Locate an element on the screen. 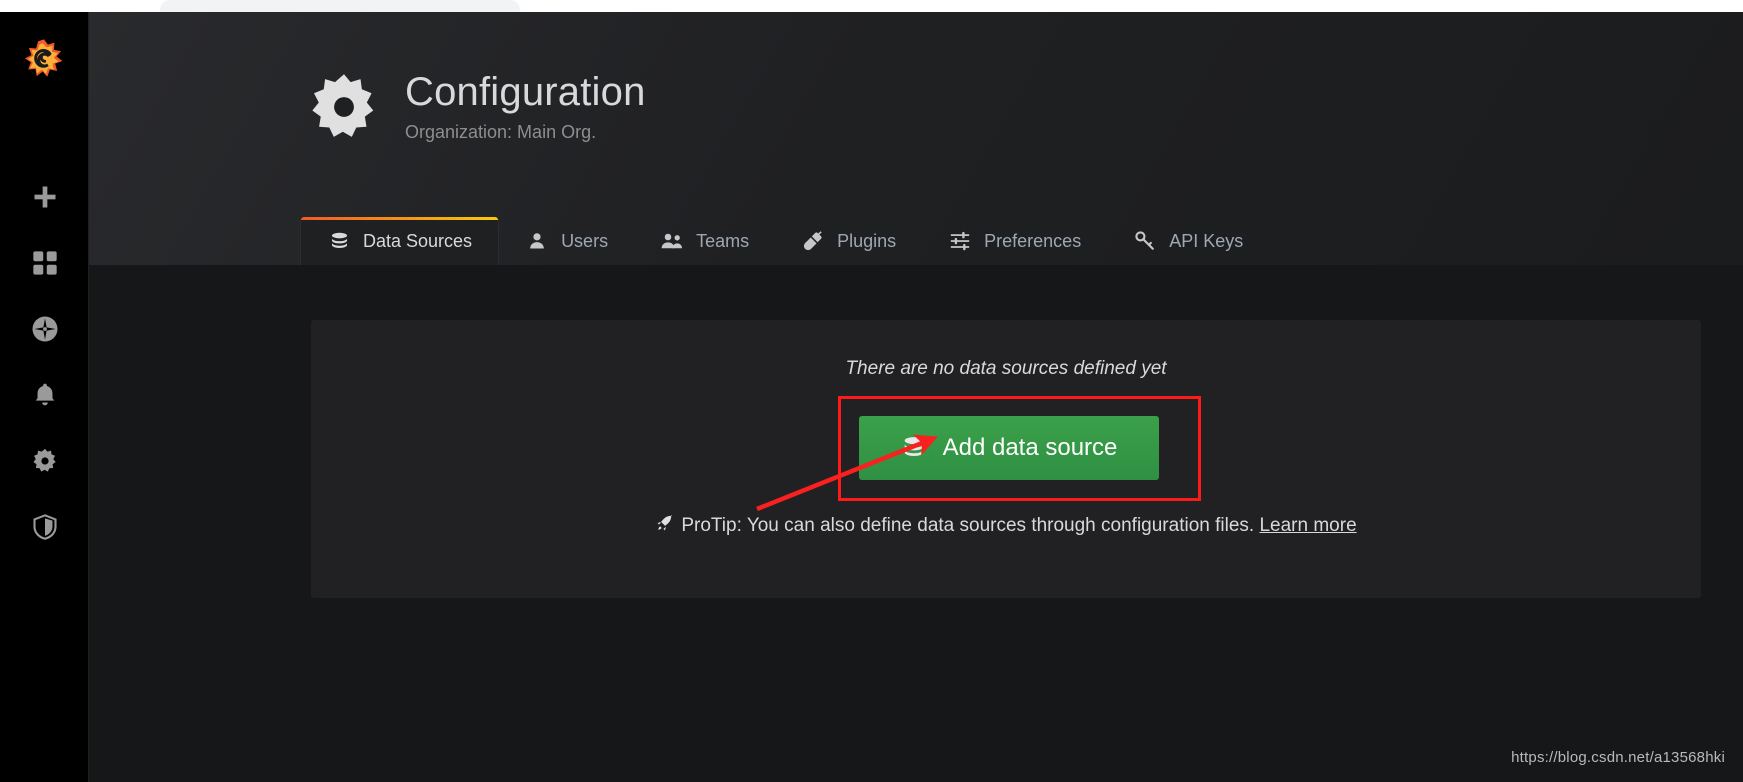 Image resolution: width=1743 pixels, height=782 pixels. watermark: https://blog.csdn.net/a13568hki is located at coordinates (1618, 757).